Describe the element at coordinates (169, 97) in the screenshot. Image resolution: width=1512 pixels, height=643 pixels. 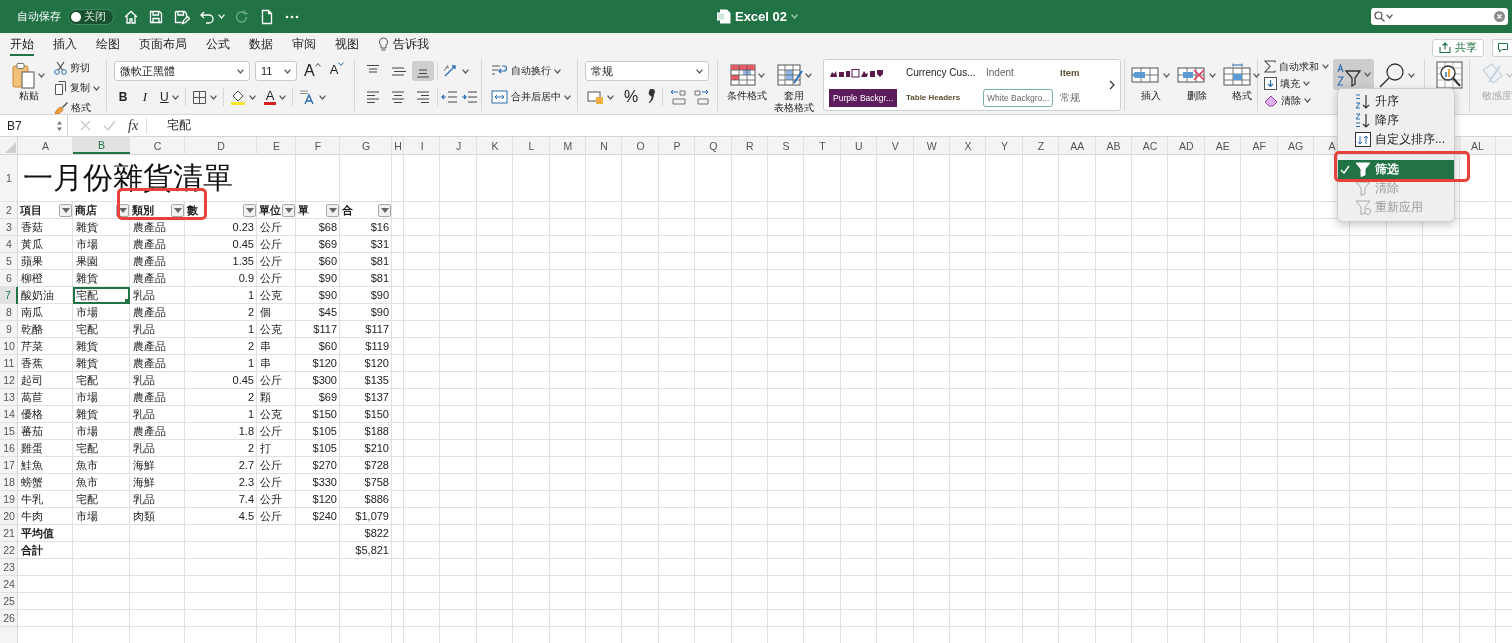
I see `underline-button: U` at that location.